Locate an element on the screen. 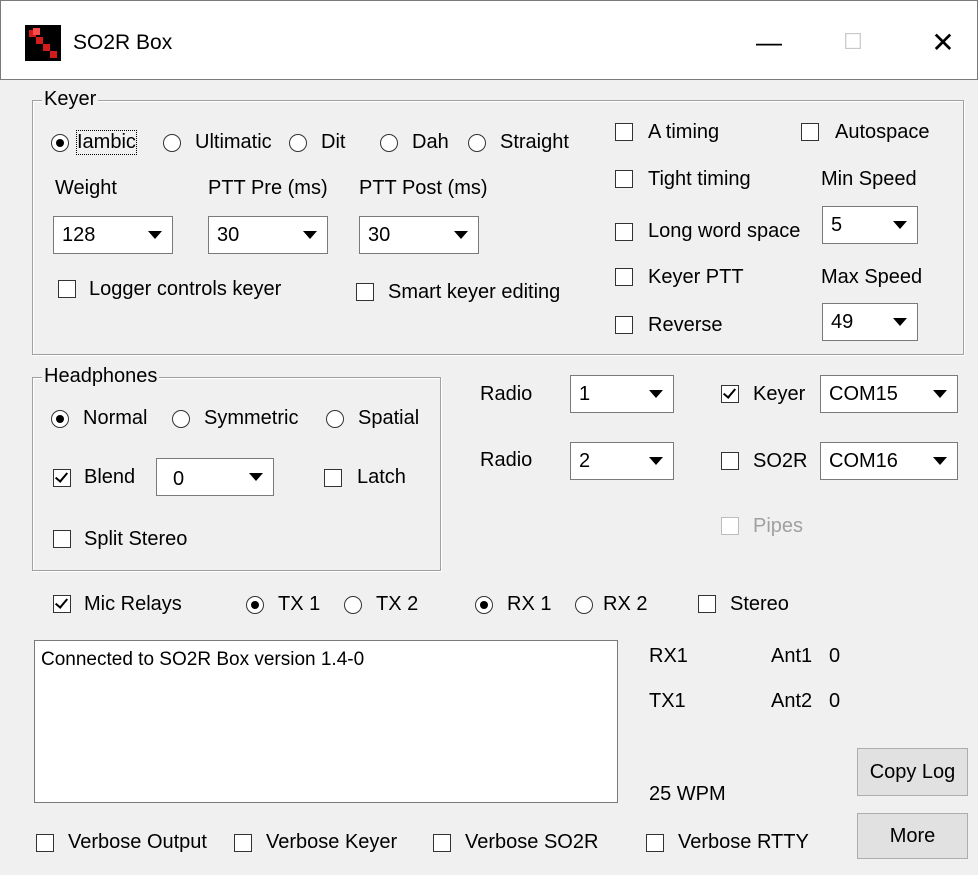 The image size is (978, 875). straight-label: Straight is located at coordinates (534, 142).